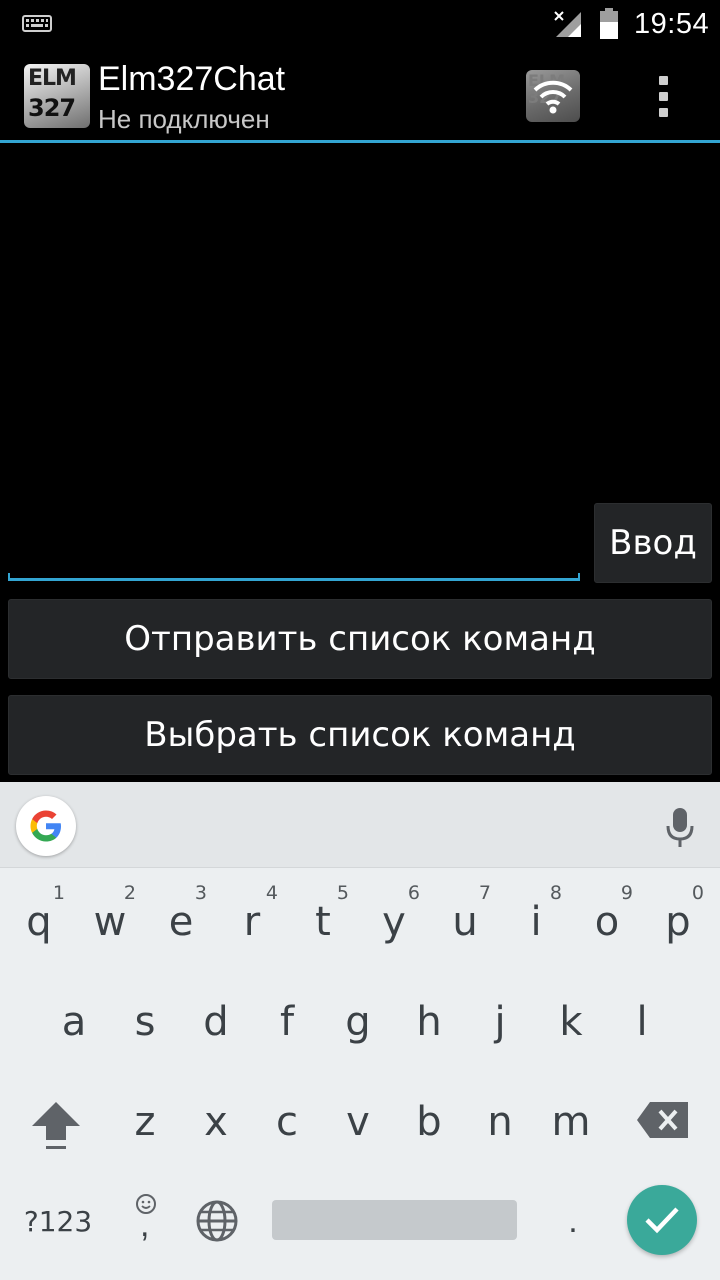 Image resolution: width=720 pixels, height=1280 pixels. What do you see at coordinates (294, 577) in the screenshot?
I see `command-input-underline` at bounding box center [294, 577].